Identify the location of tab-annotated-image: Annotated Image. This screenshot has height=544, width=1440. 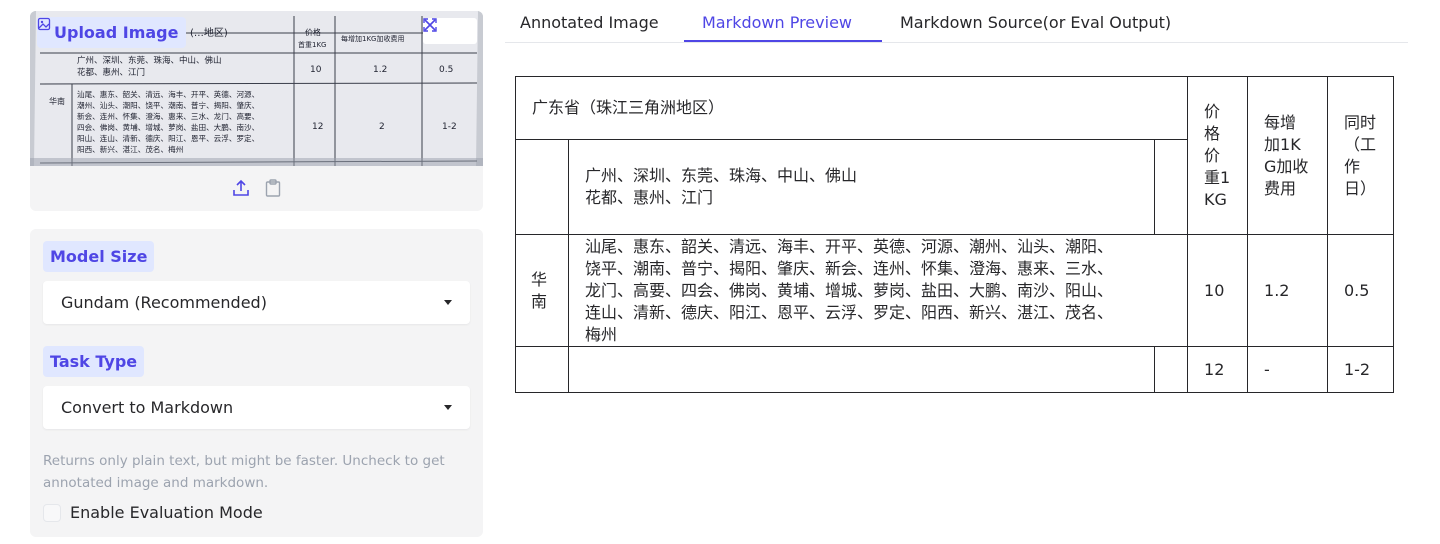
(589, 22).